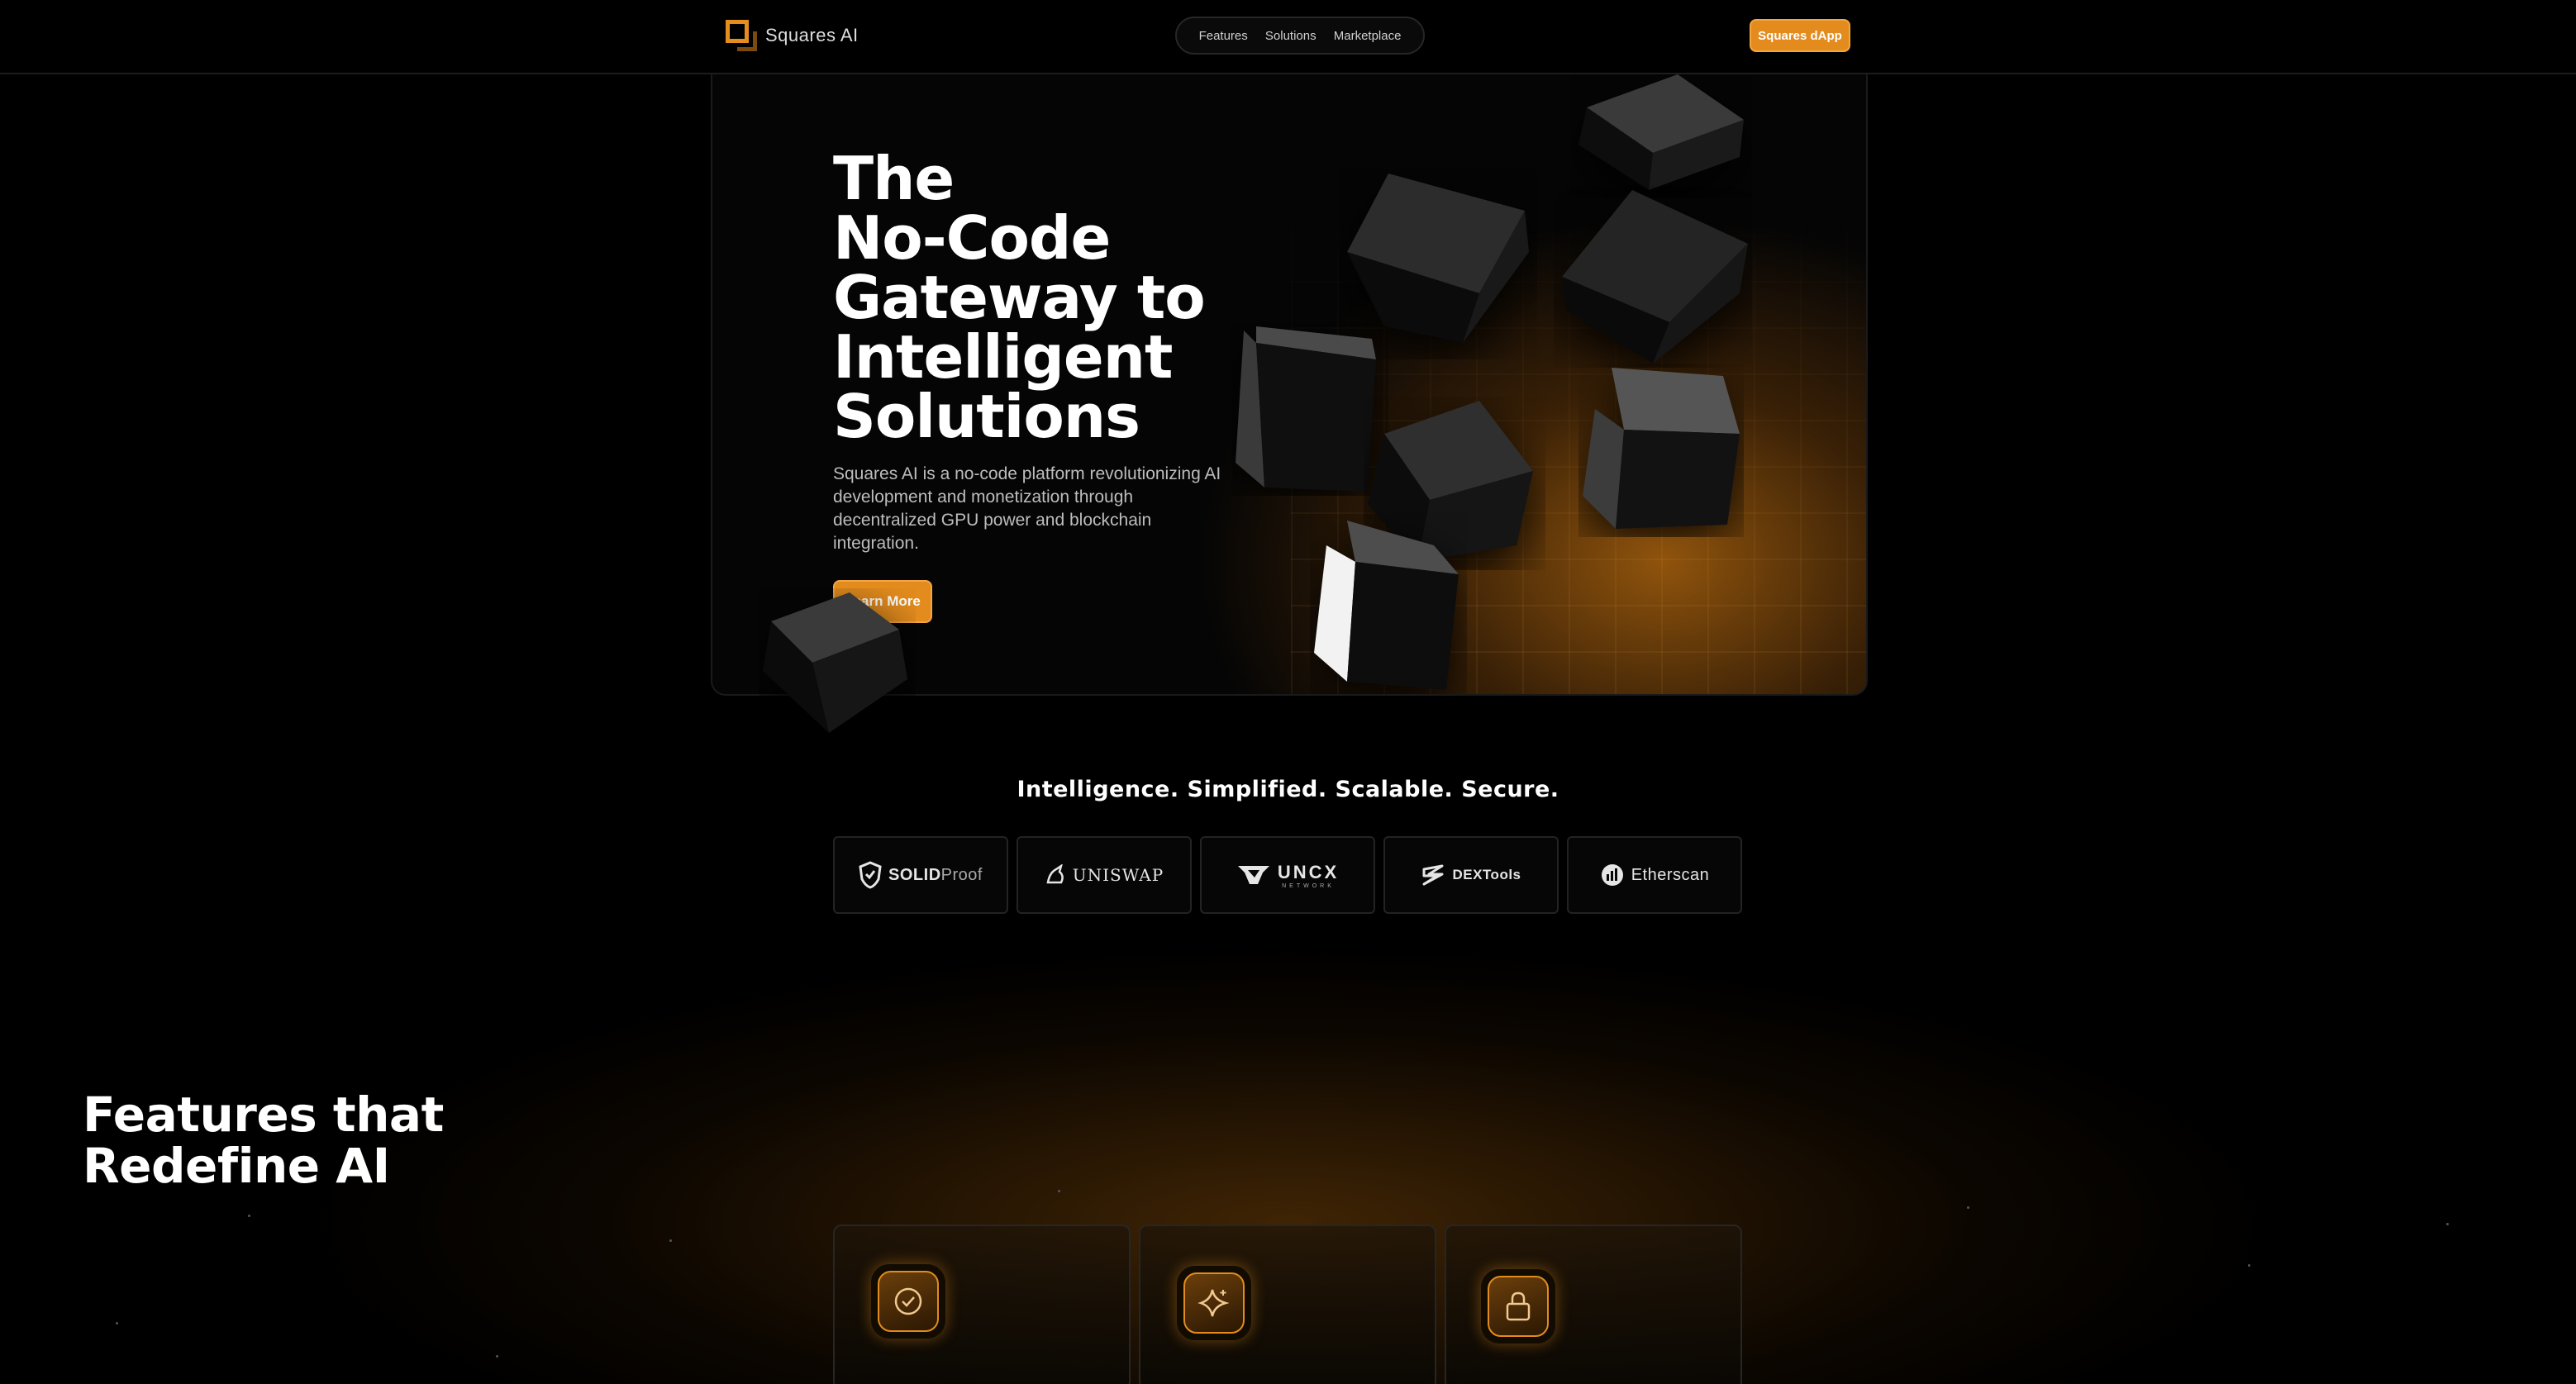  I want to click on nav-links: Features Solutions Marketplace, so click(1300, 36).